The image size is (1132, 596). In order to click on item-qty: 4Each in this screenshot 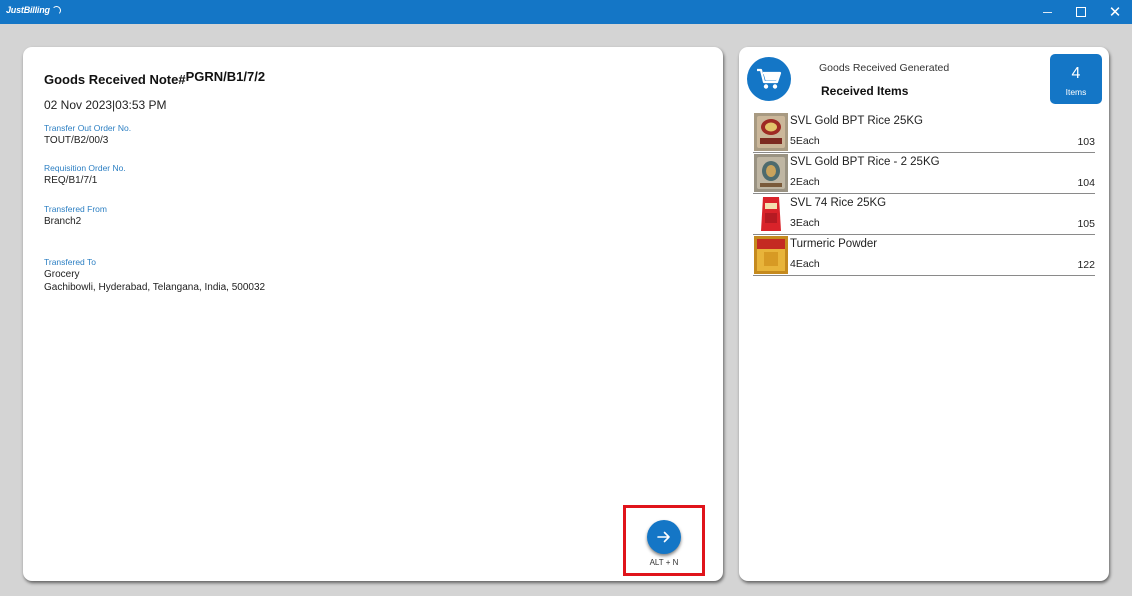, I will do `click(805, 264)`.